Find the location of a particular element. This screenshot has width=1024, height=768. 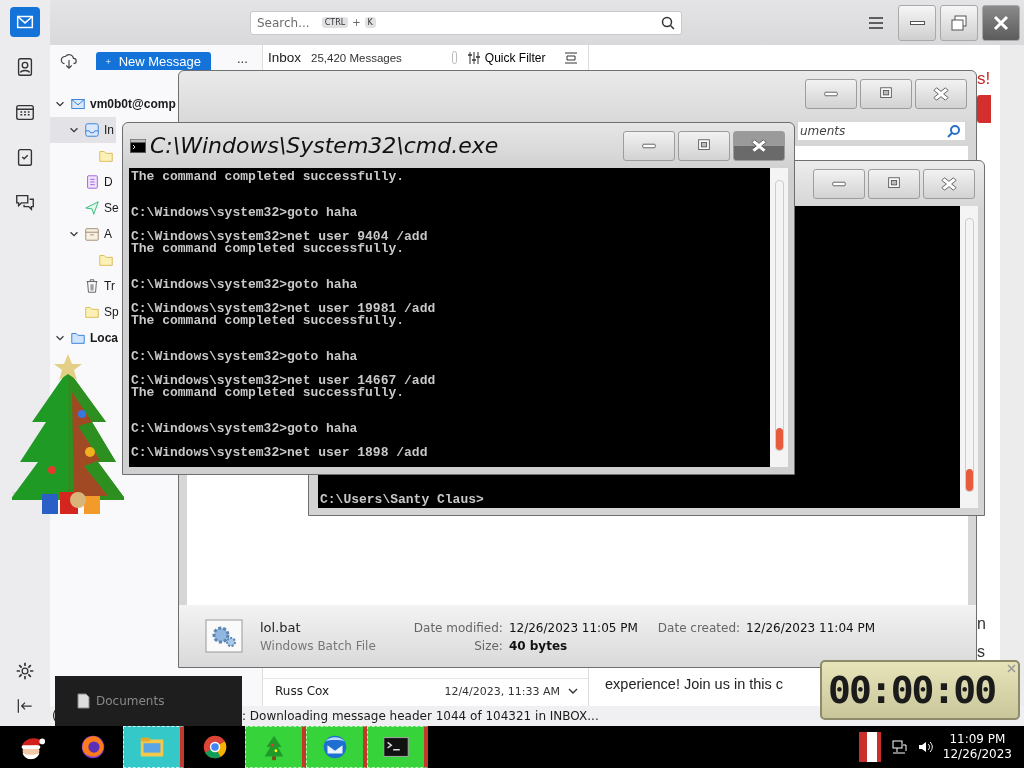

chevron-down-icon is located at coordinates (573, 691).